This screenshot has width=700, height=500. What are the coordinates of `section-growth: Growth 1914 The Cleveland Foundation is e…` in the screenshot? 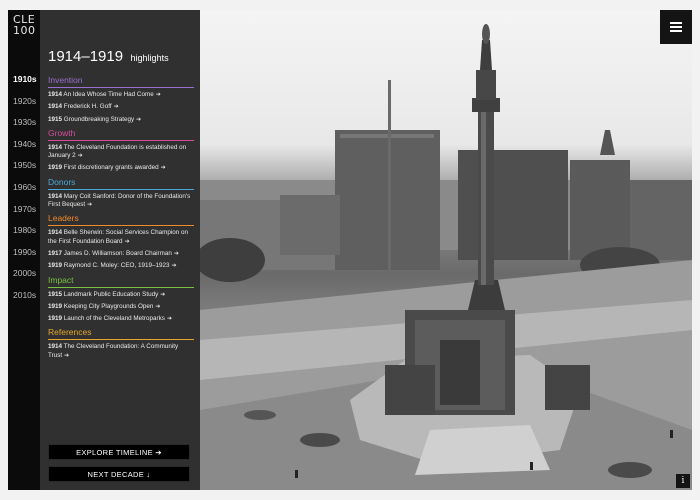 It's located at (121, 150).